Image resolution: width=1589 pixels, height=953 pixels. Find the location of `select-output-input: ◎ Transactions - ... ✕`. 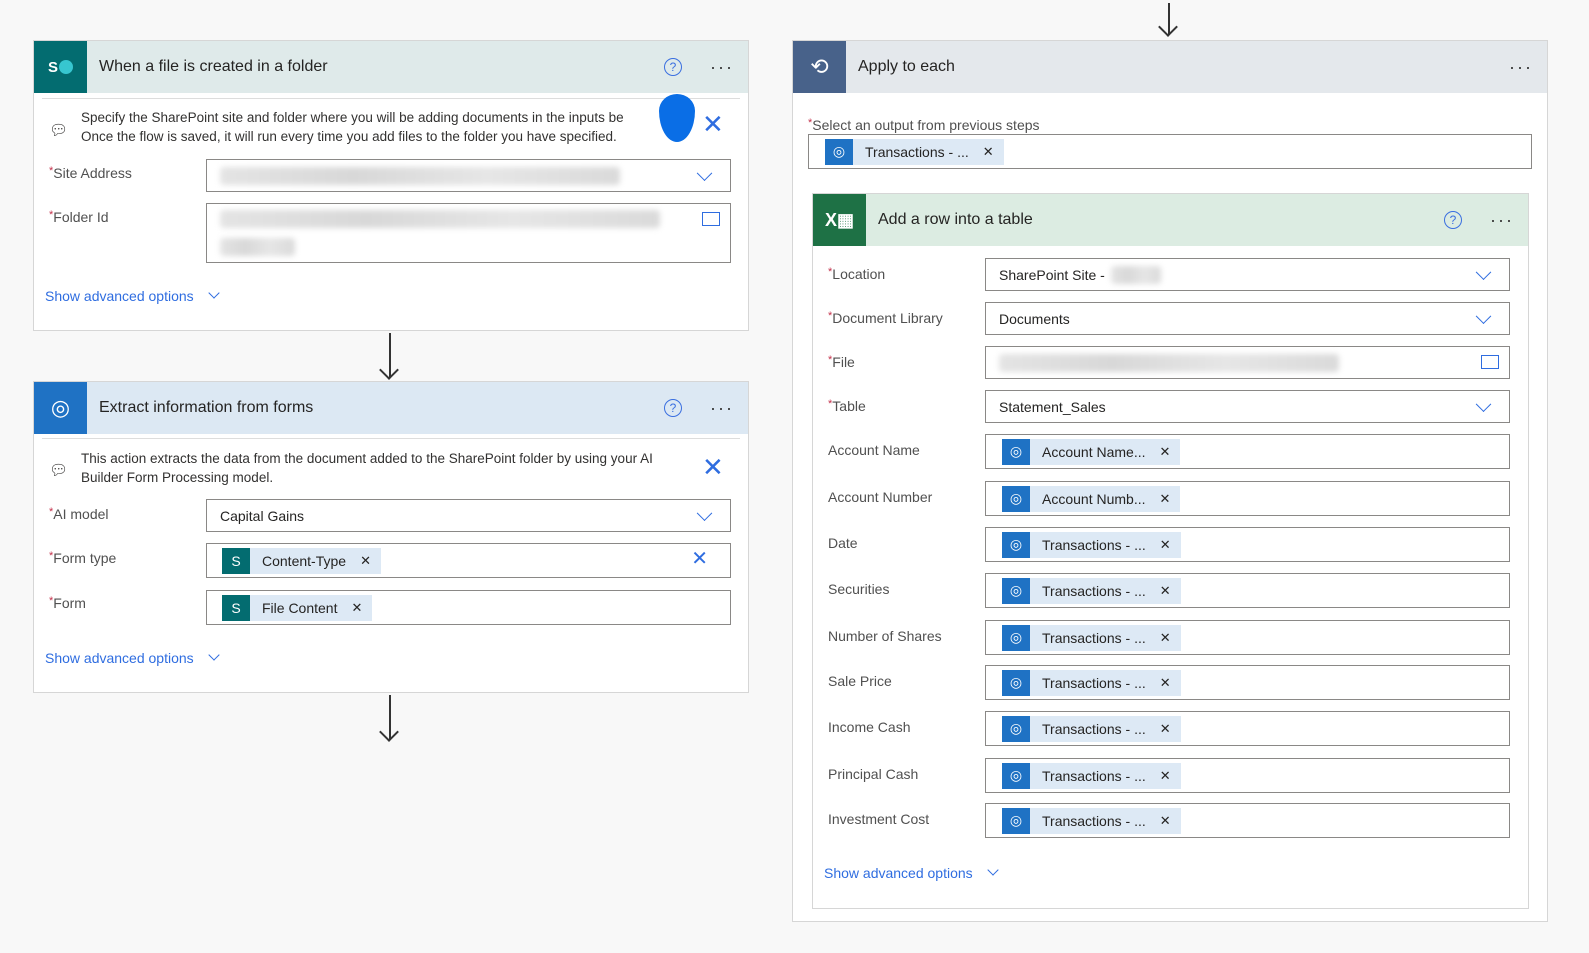

select-output-input: ◎ Transactions - ... ✕ is located at coordinates (1170, 151).